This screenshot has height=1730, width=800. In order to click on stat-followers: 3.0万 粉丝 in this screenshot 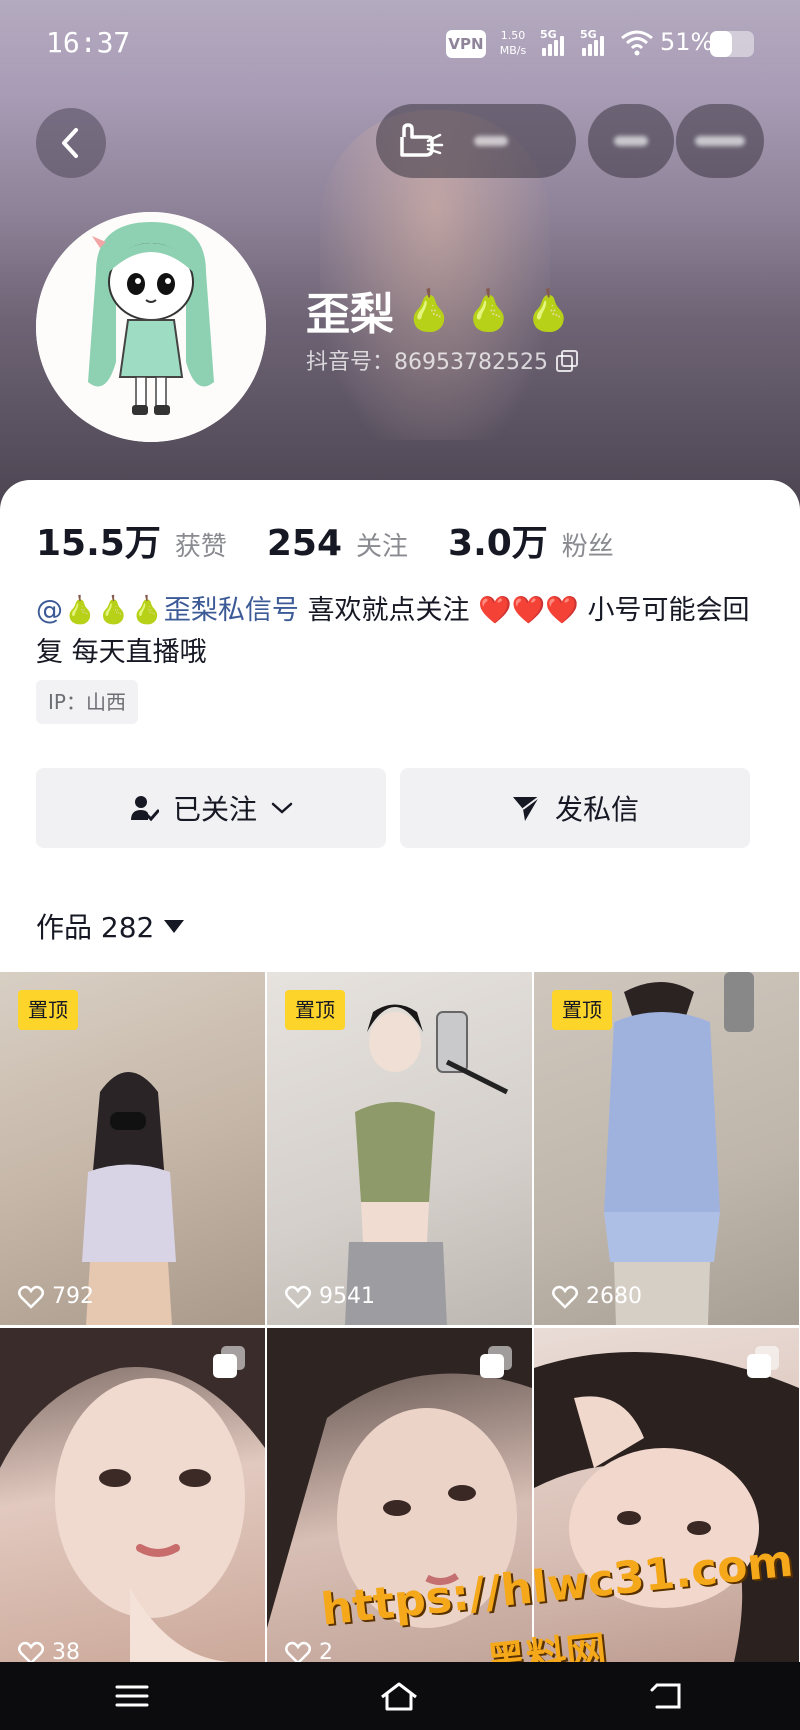, I will do `click(531, 540)`.